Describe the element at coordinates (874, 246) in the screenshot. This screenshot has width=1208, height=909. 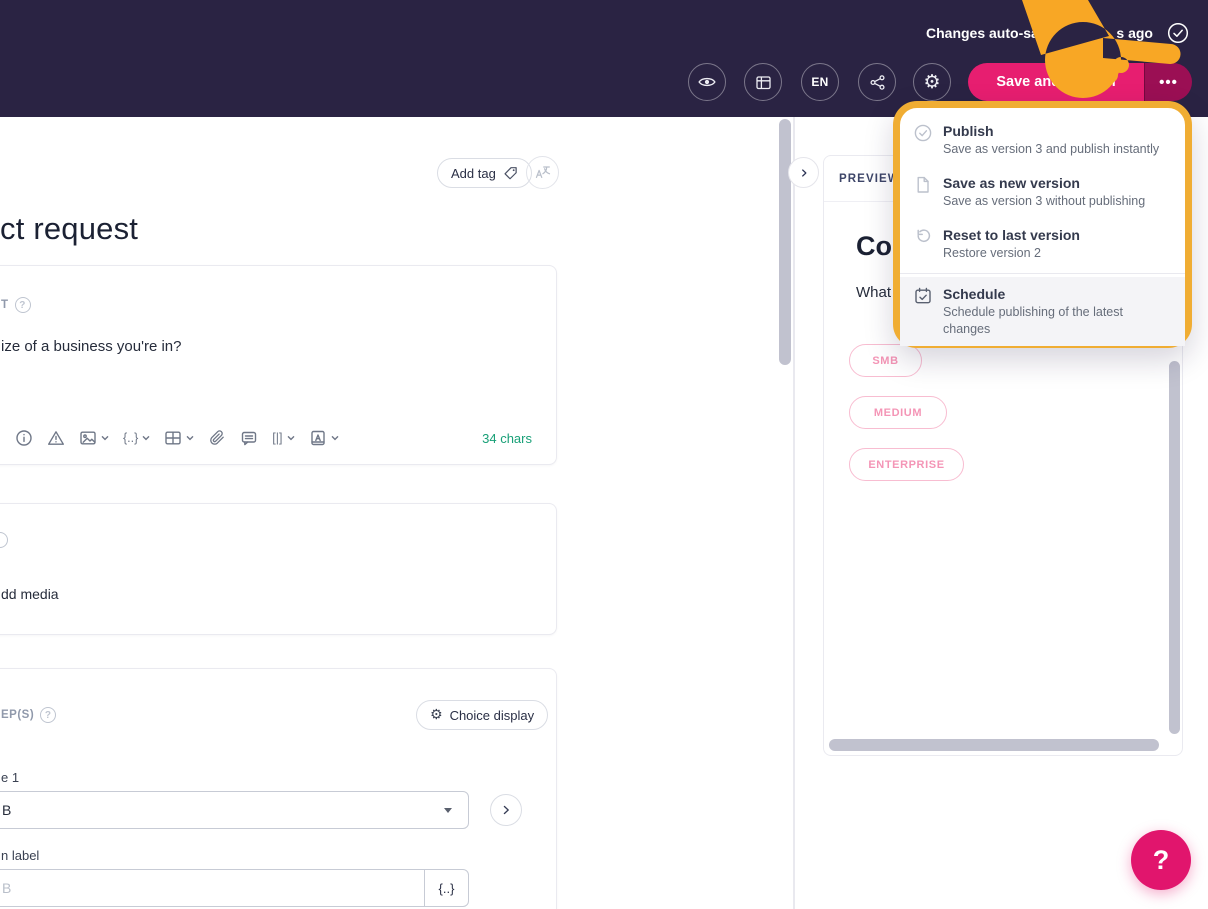
I see `preview-heading: Co` at that location.